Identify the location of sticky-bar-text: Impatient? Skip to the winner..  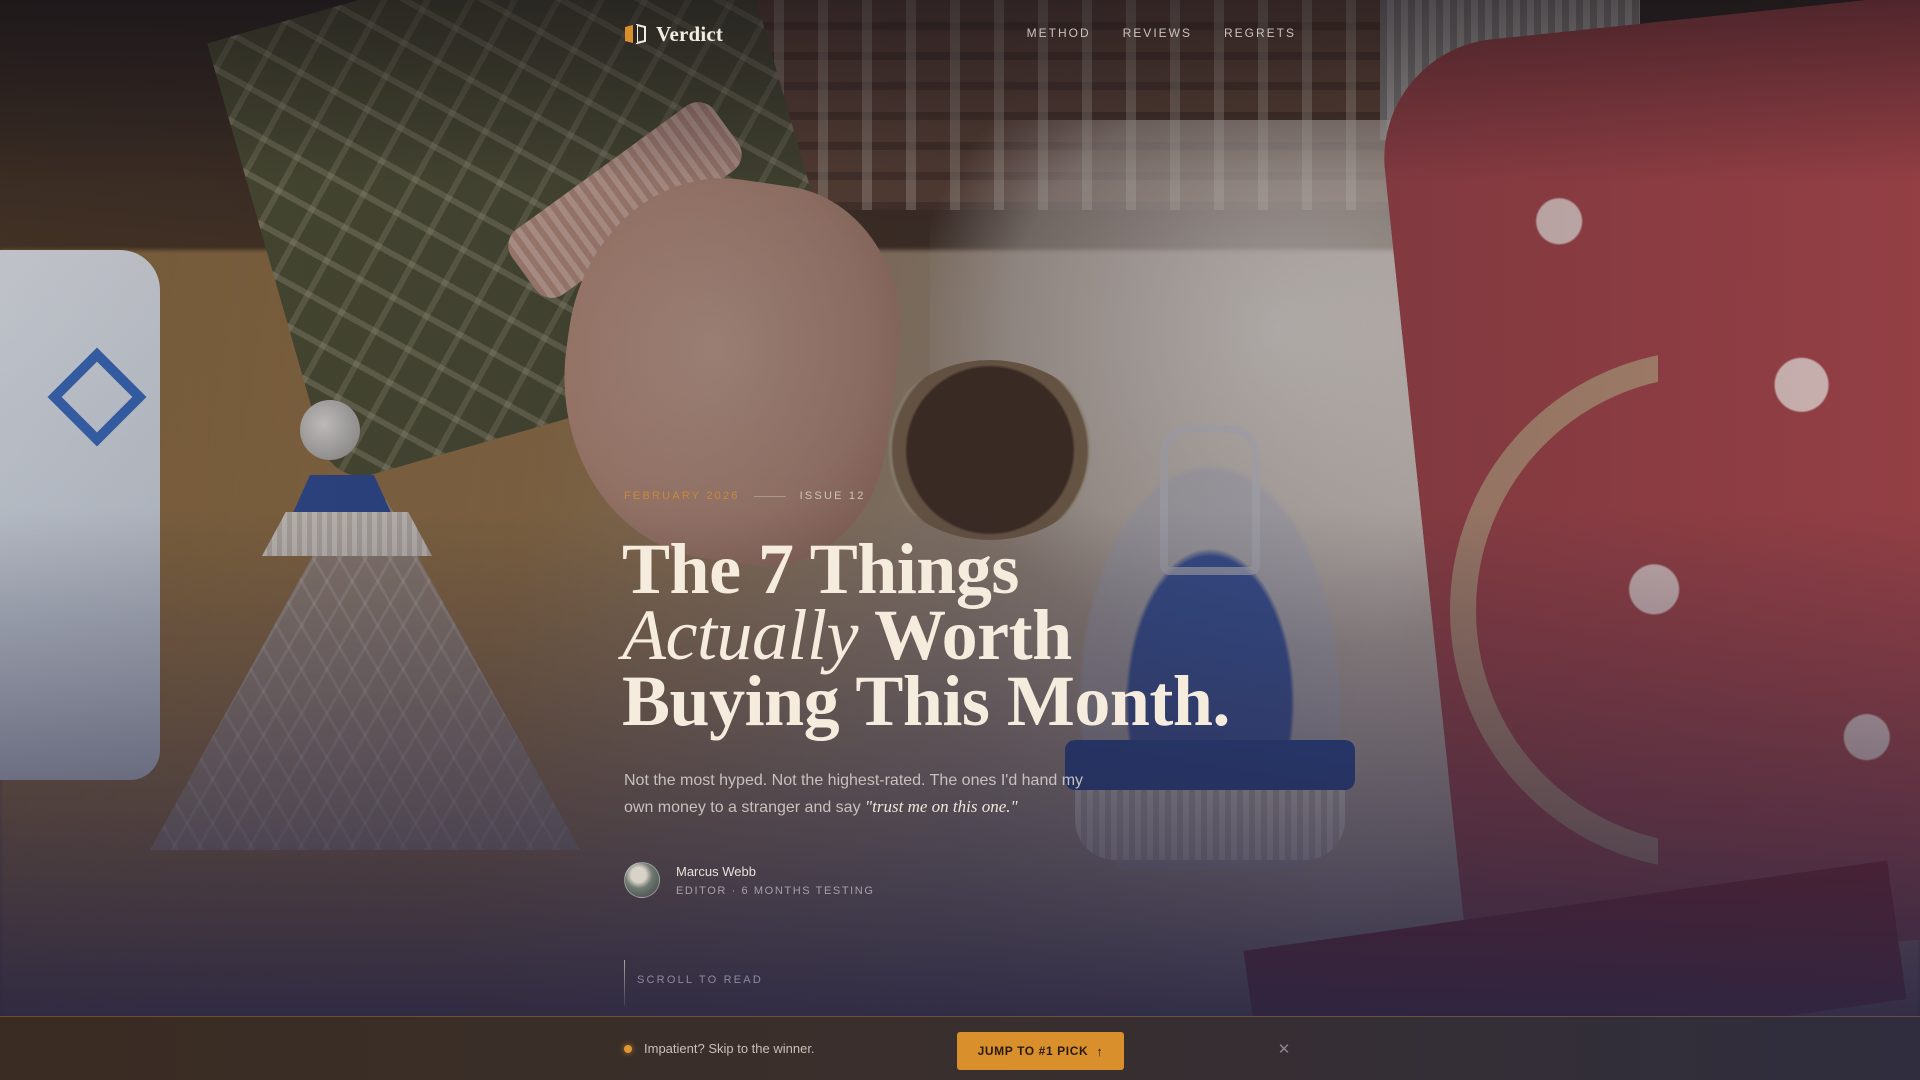
(729, 1048).